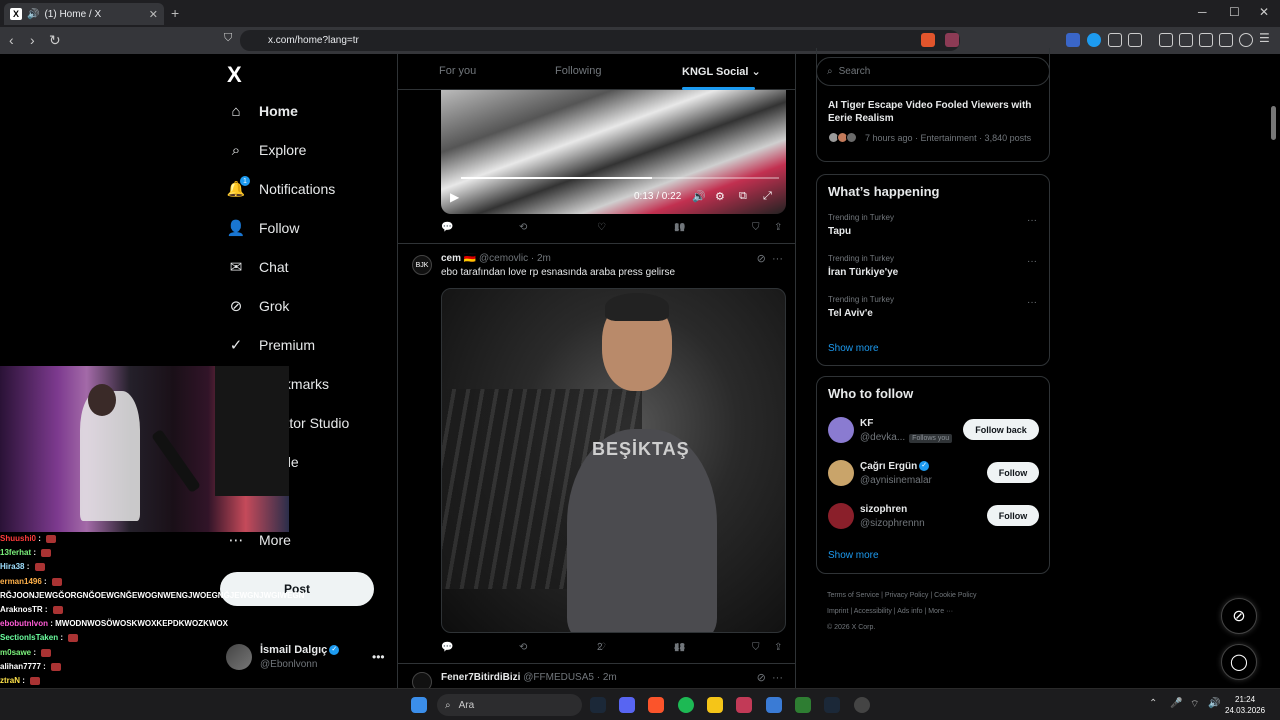 The height and width of the screenshot is (720, 1280). I want to click on affinity-icon, so click(744, 705).